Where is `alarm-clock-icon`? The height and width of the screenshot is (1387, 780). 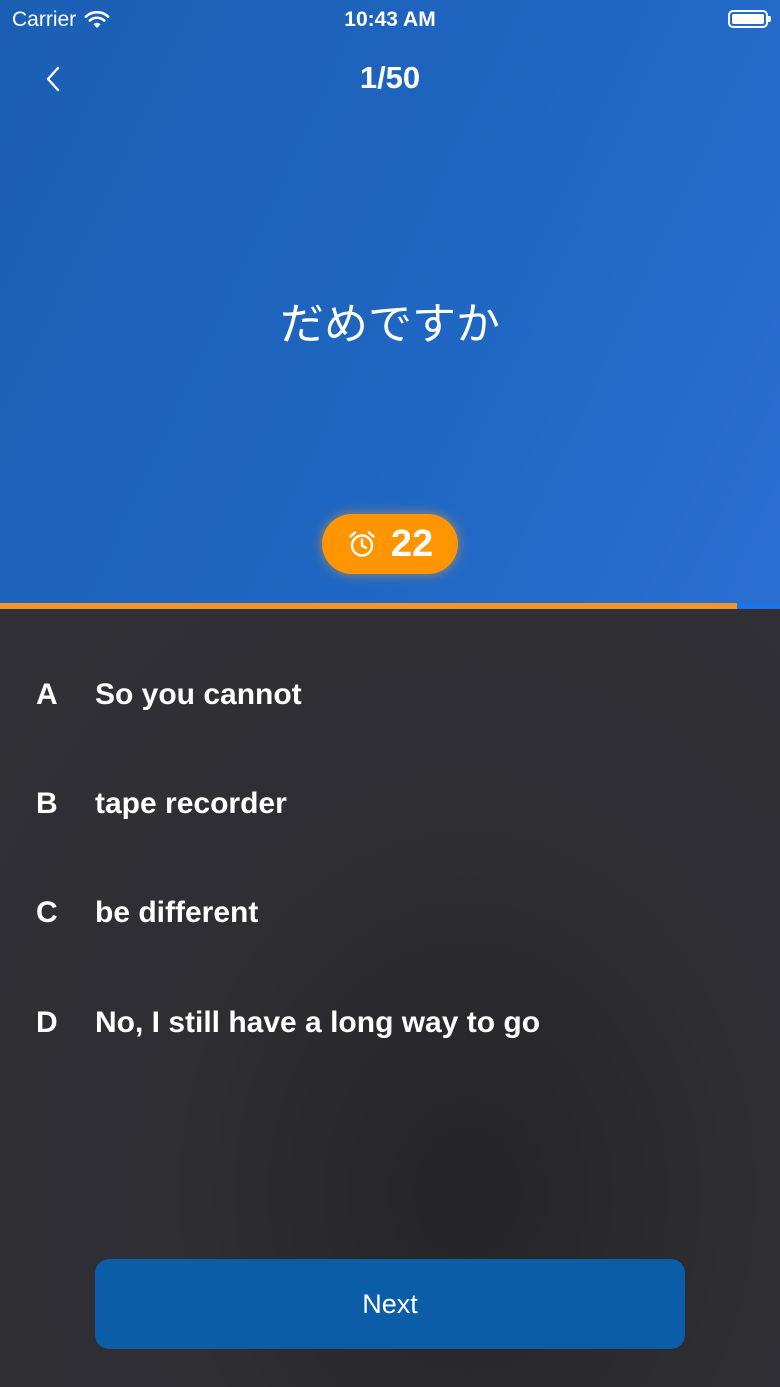 alarm-clock-icon is located at coordinates (362, 544).